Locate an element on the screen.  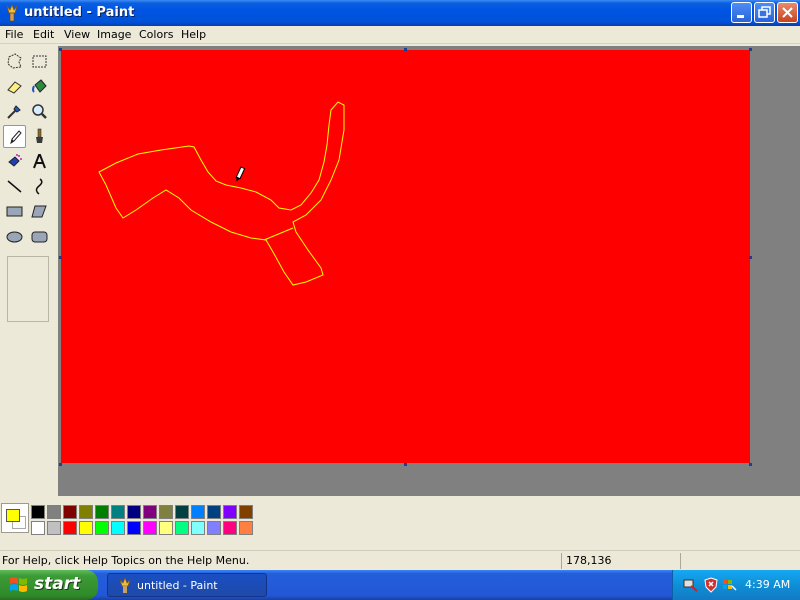
rect-select-icon is located at coordinates (39, 61).